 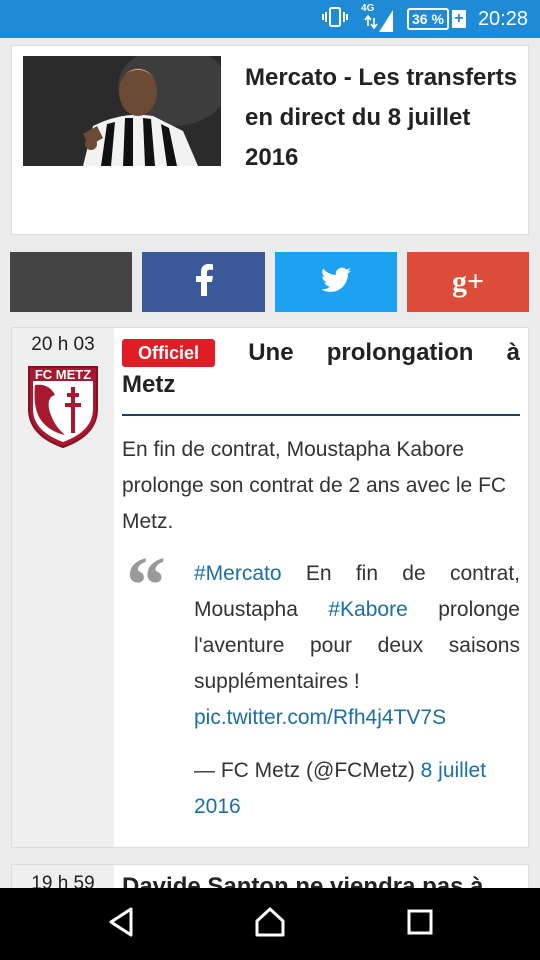 I want to click on status-icons: 4G 36 % + 20:28, so click(x=424, y=19).